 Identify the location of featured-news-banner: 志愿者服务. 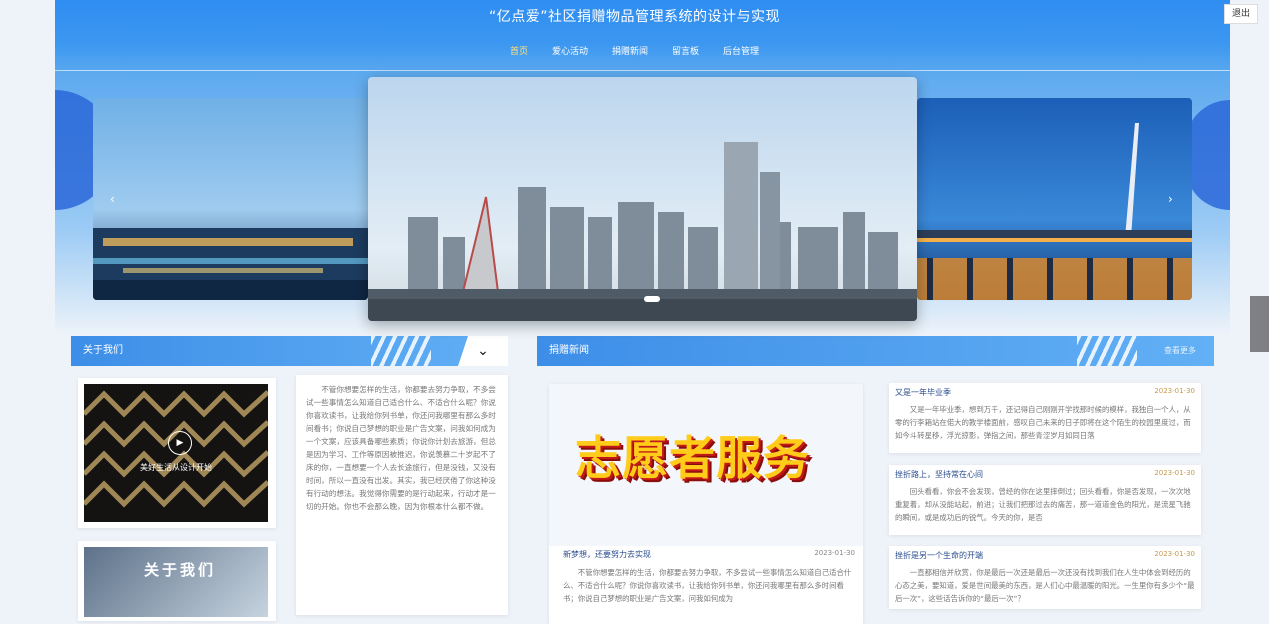
(706, 465).